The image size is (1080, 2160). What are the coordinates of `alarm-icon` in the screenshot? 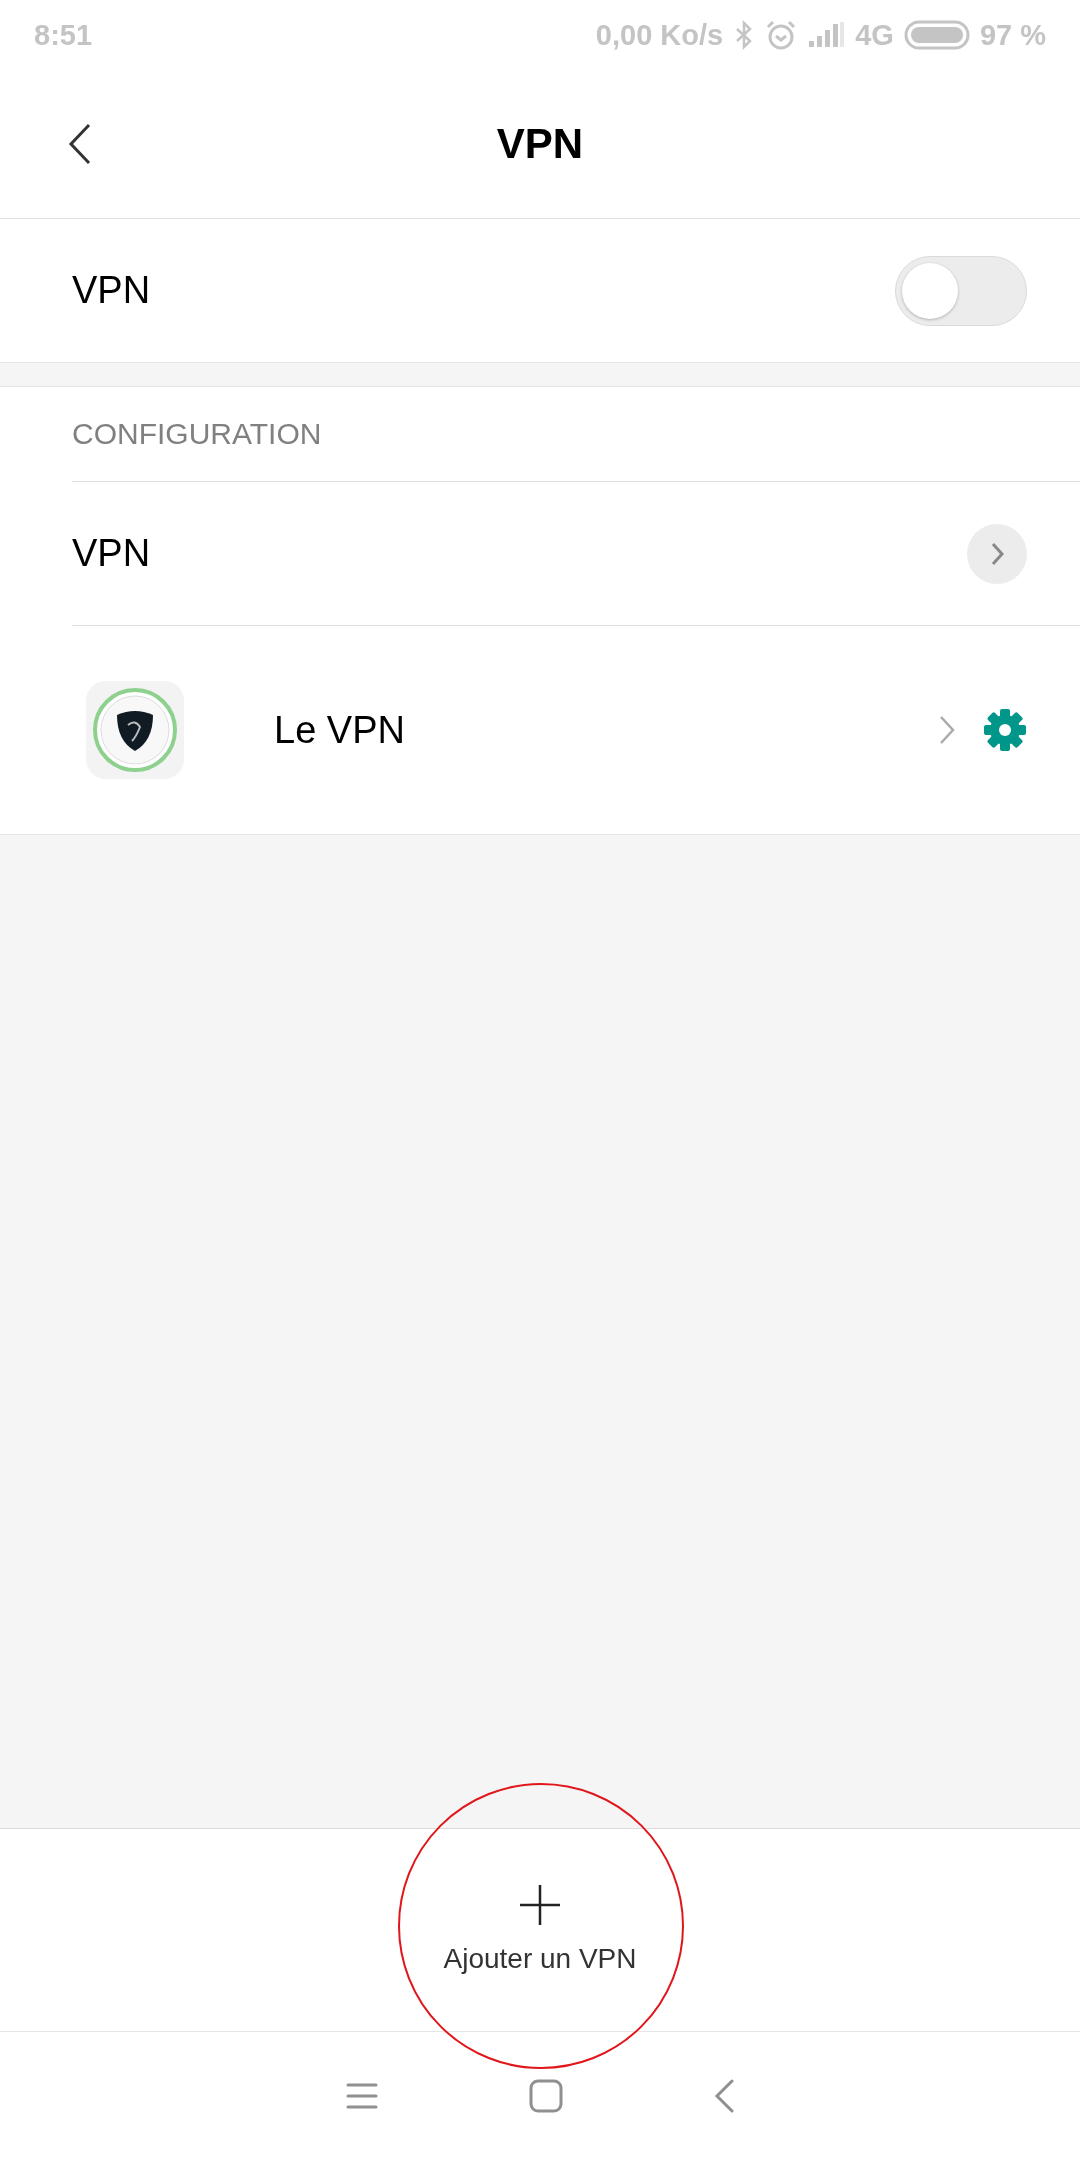 It's located at (781, 35).